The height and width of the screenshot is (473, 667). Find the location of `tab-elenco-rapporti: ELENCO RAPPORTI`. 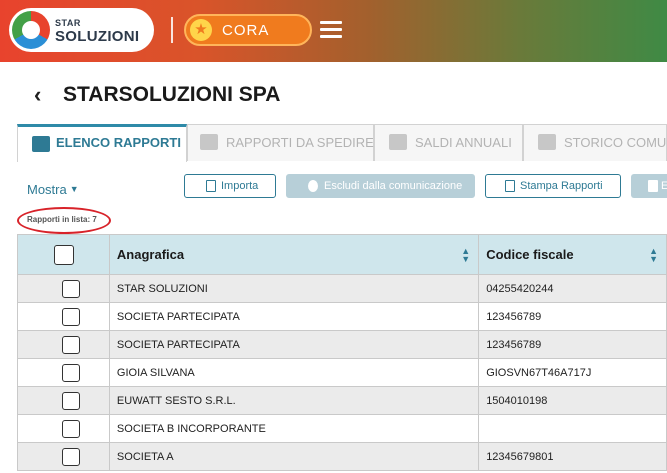

tab-elenco-rapporti: ELENCO RAPPORTI is located at coordinates (102, 143).